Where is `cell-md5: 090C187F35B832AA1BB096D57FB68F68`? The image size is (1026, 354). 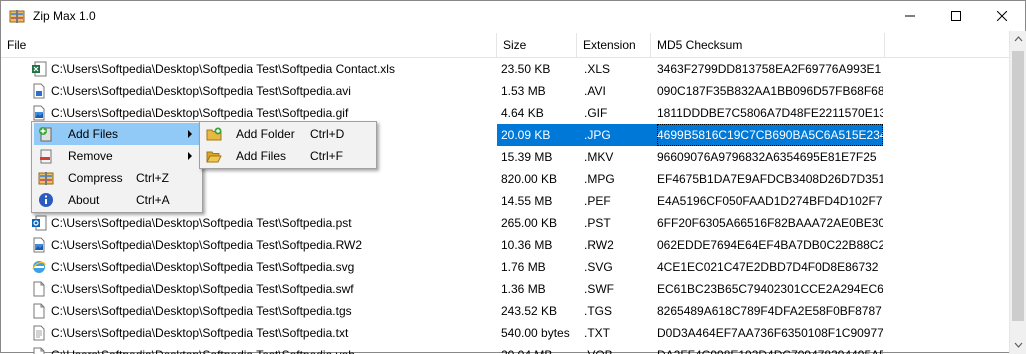
cell-md5: 090C187F35B832AA1BB096D57FB68F68 is located at coordinates (770, 91).